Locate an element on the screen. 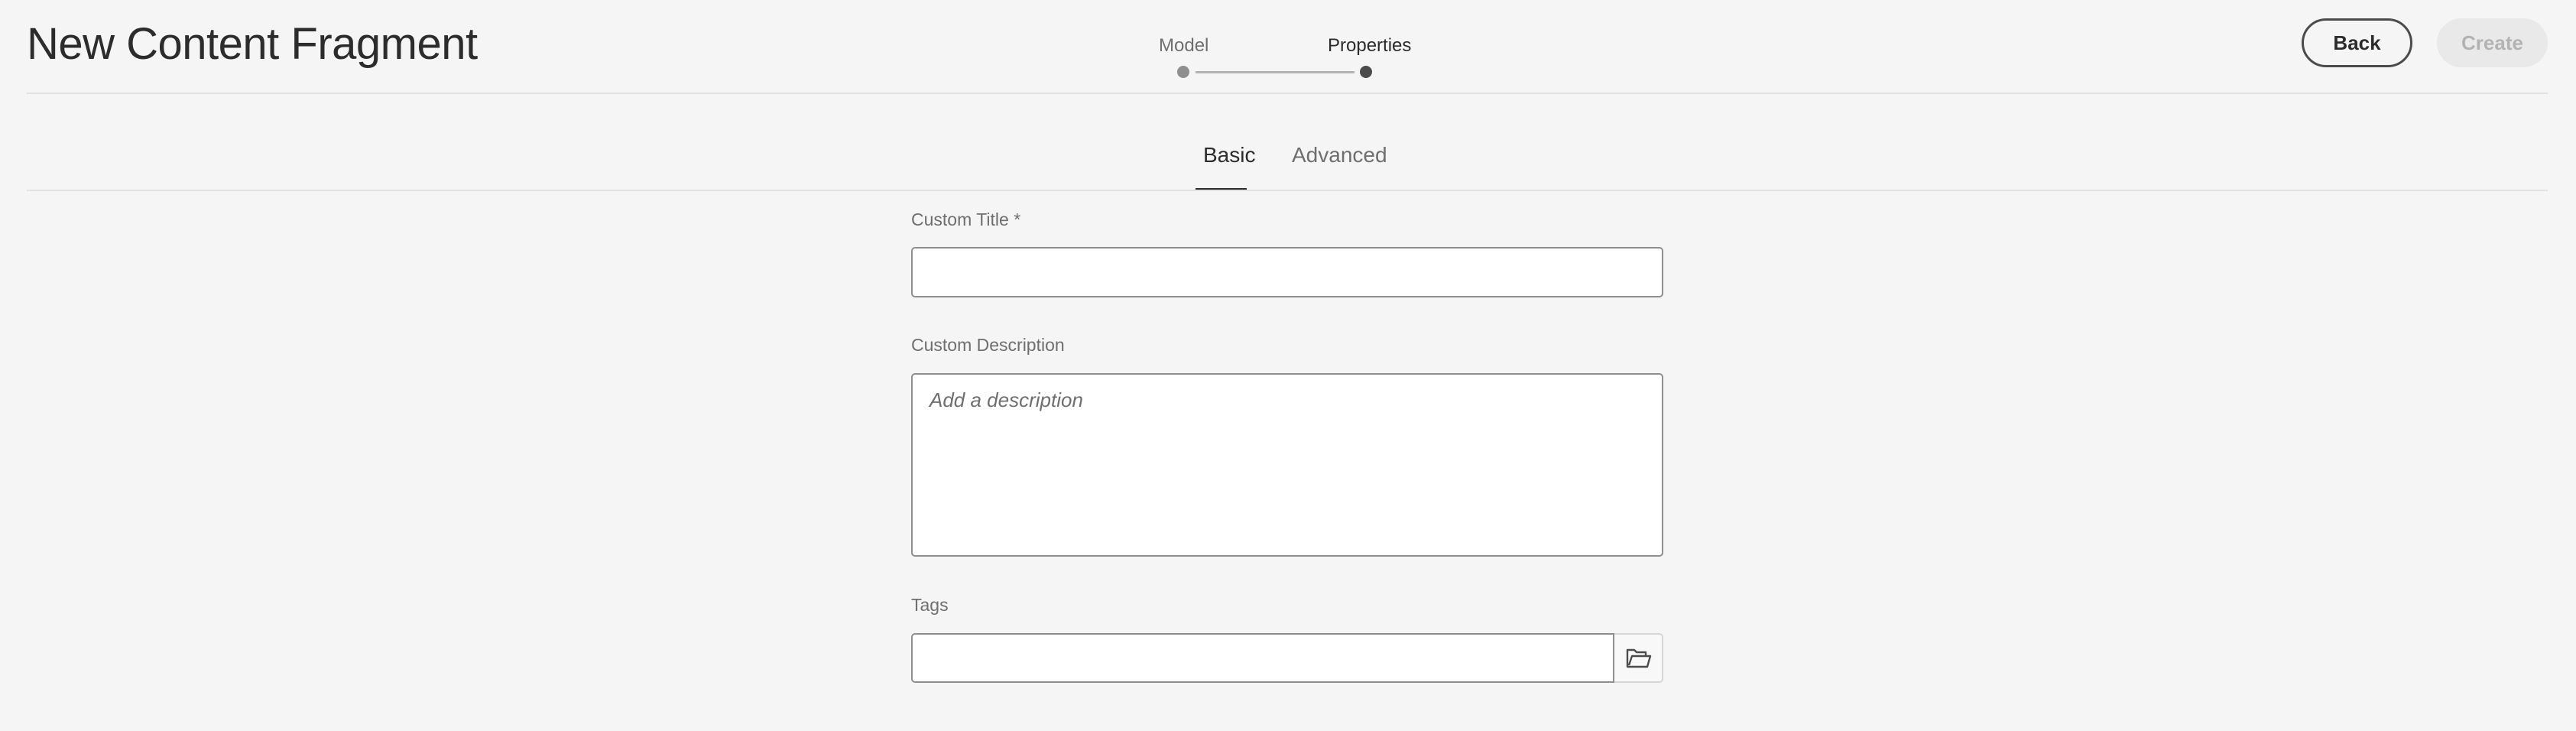 This screenshot has height=731, width=2576. wizard-step-model-label: Model is located at coordinates (1184, 45).